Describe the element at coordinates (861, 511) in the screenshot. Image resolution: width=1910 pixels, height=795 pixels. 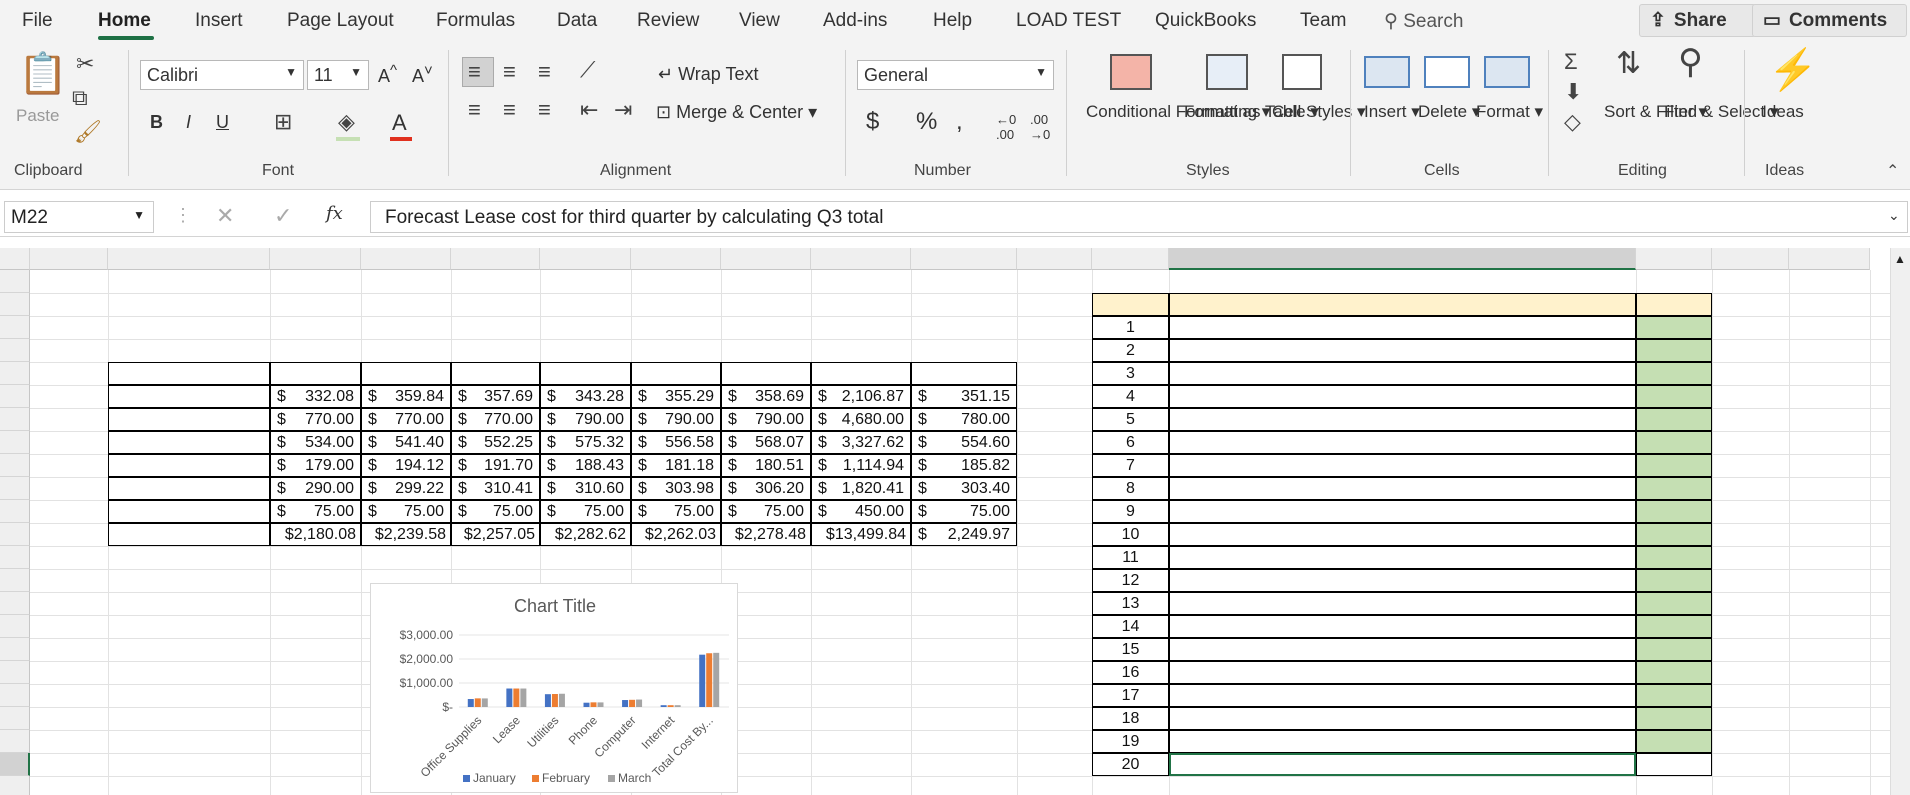
I see `money-cell: $450.00` at that location.